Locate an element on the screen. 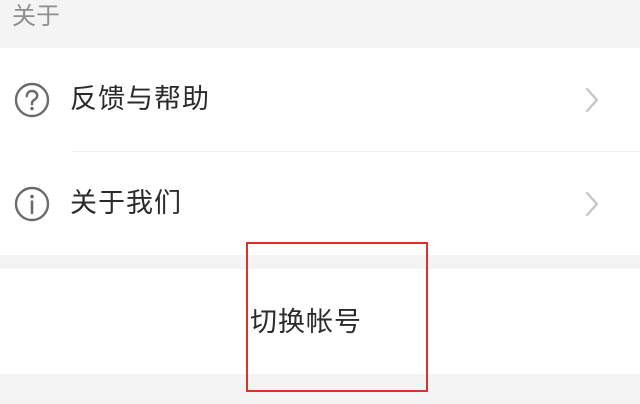 This screenshot has height=404, width=640. bottom-gap is located at coordinates (320, 389).